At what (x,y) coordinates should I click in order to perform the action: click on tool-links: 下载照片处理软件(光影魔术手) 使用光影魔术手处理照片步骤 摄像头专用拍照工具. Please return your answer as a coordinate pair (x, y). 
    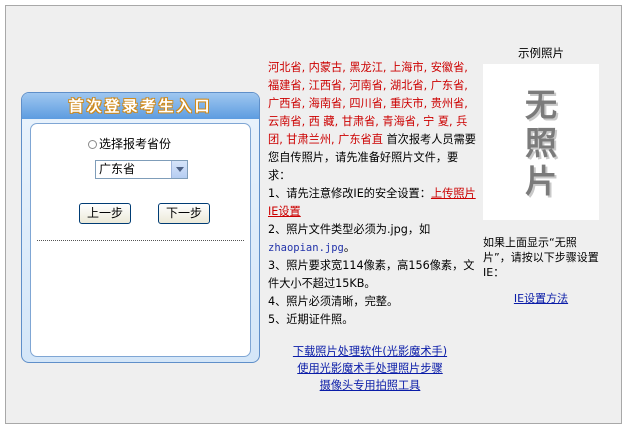
    Looking at the image, I should click on (370, 368).